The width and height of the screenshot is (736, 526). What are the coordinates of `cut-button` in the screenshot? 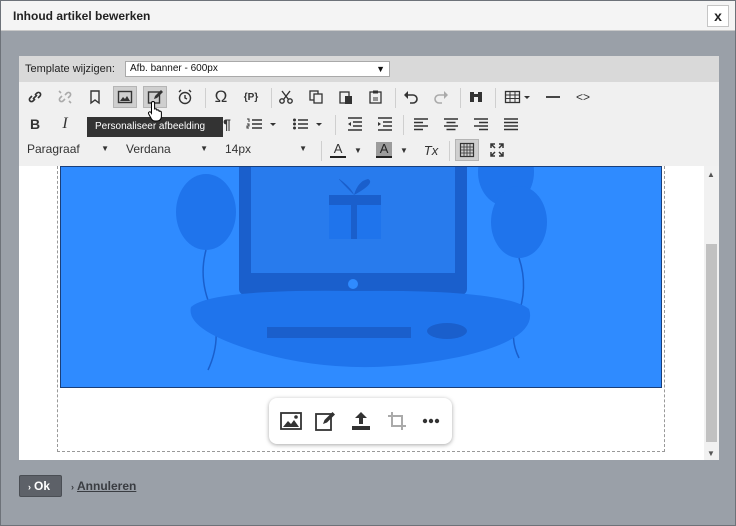 It's located at (286, 97).